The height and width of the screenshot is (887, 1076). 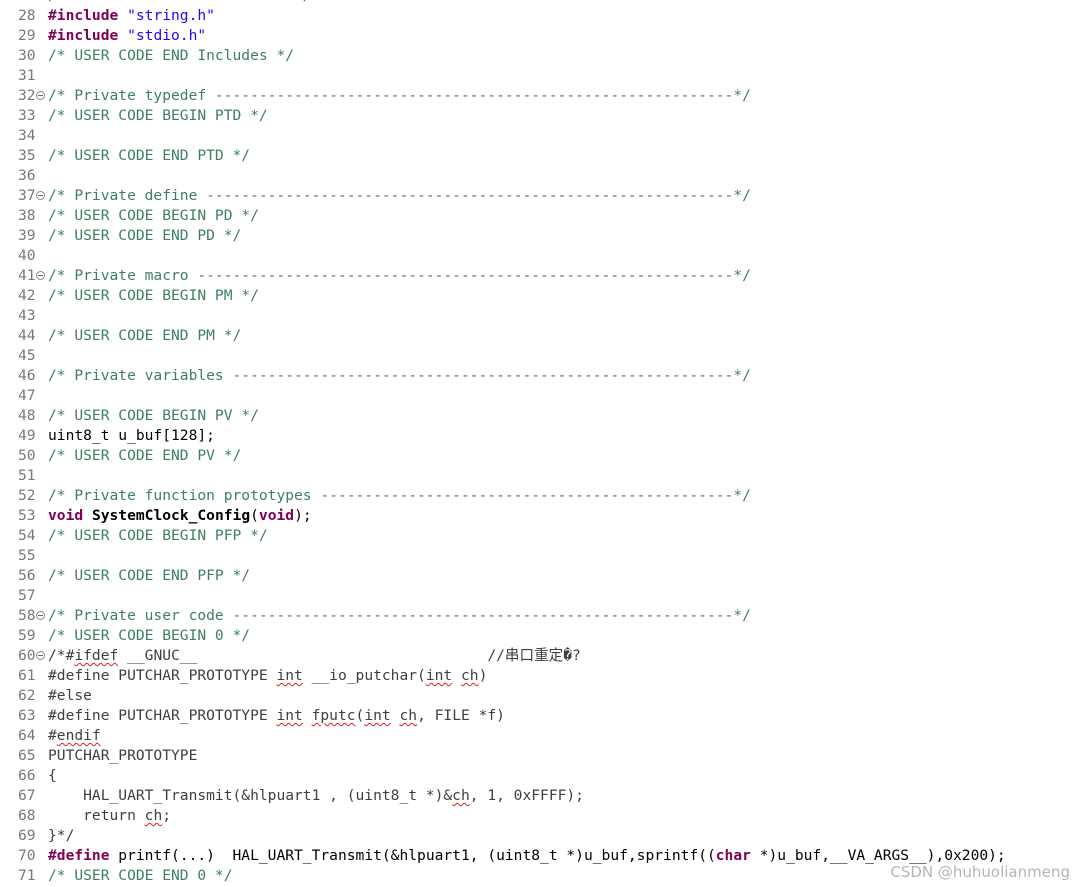 What do you see at coordinates (733, 855) in the screenshot?
I see `code-token: char` at bounding box center [733, 855].